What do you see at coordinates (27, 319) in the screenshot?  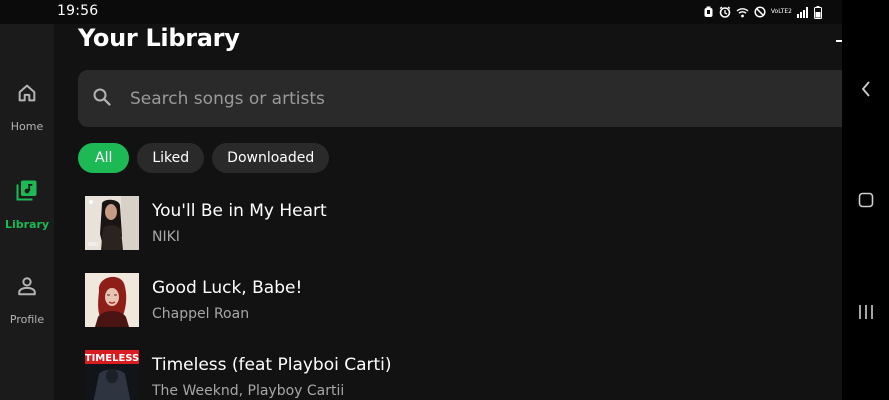 I see `nav-label-profile: Profile` at bounding box center [27, 319].